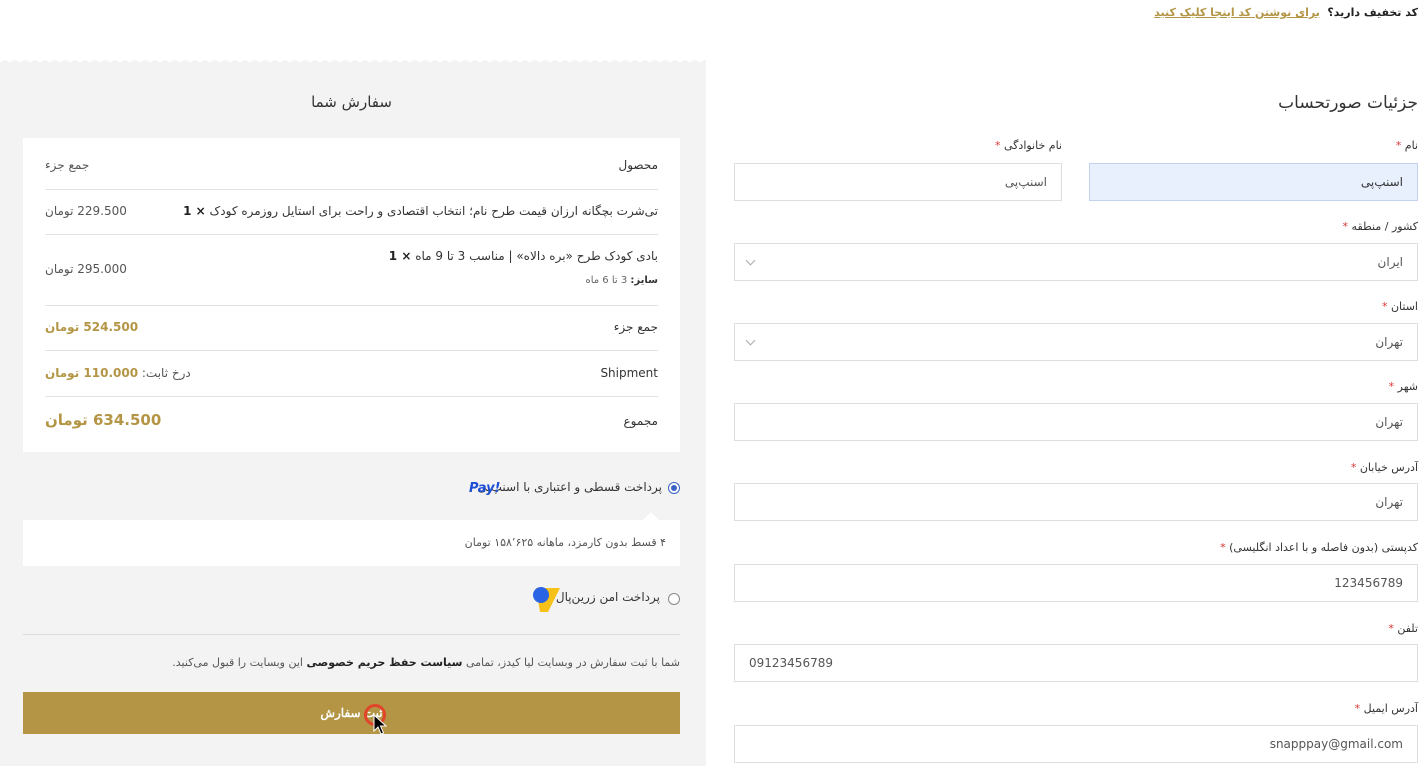 This screenshot has height=766, width=1426. I want to click on divider, so click(351, 634).